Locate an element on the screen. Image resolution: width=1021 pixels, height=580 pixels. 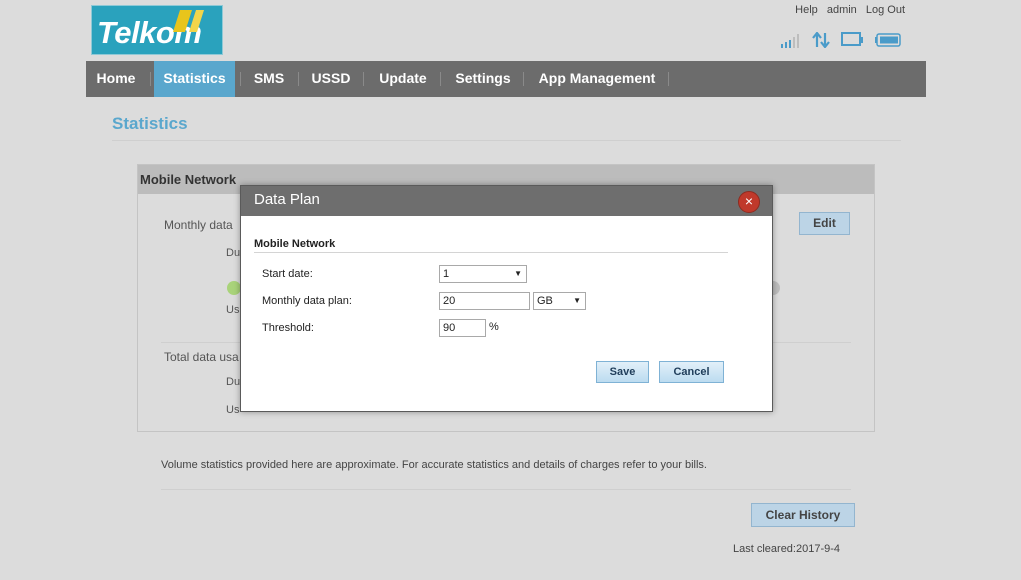
total-data-label: Total data usa is located at coordinates (201, 357).